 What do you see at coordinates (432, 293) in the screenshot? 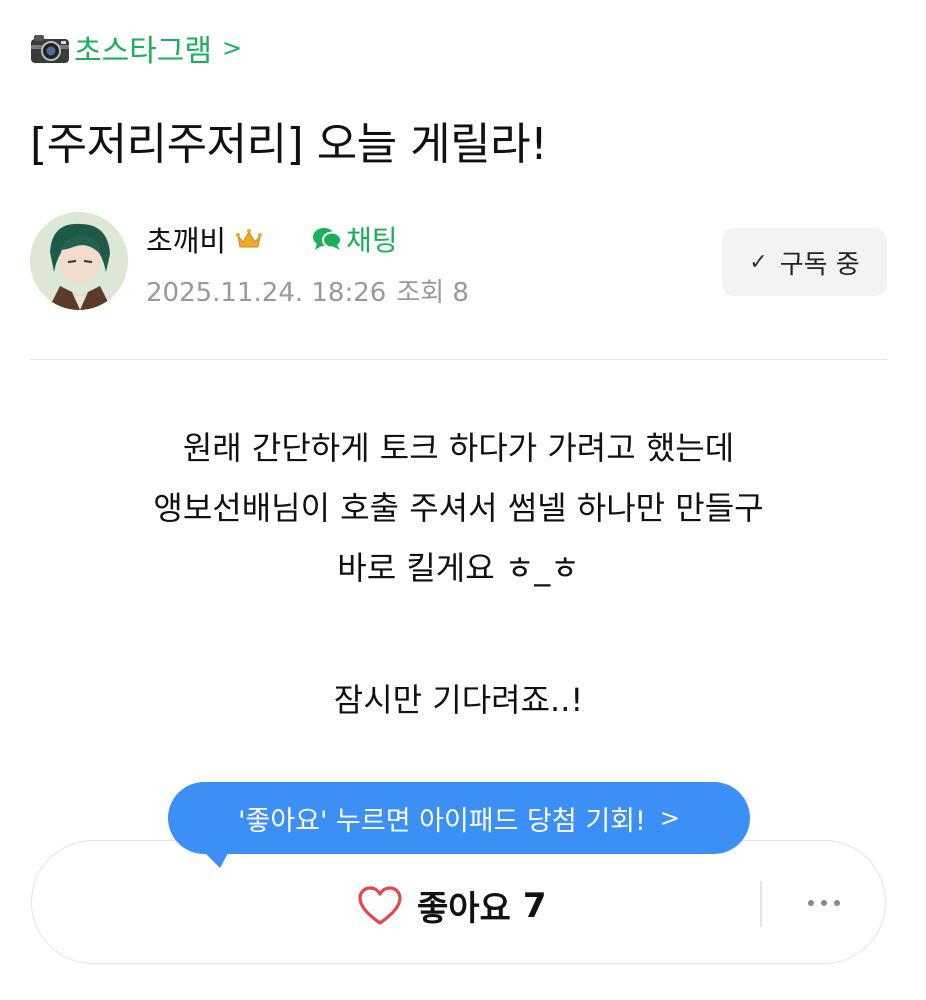
I see `view-count: 조회 8` at bounding box center [432, 293].